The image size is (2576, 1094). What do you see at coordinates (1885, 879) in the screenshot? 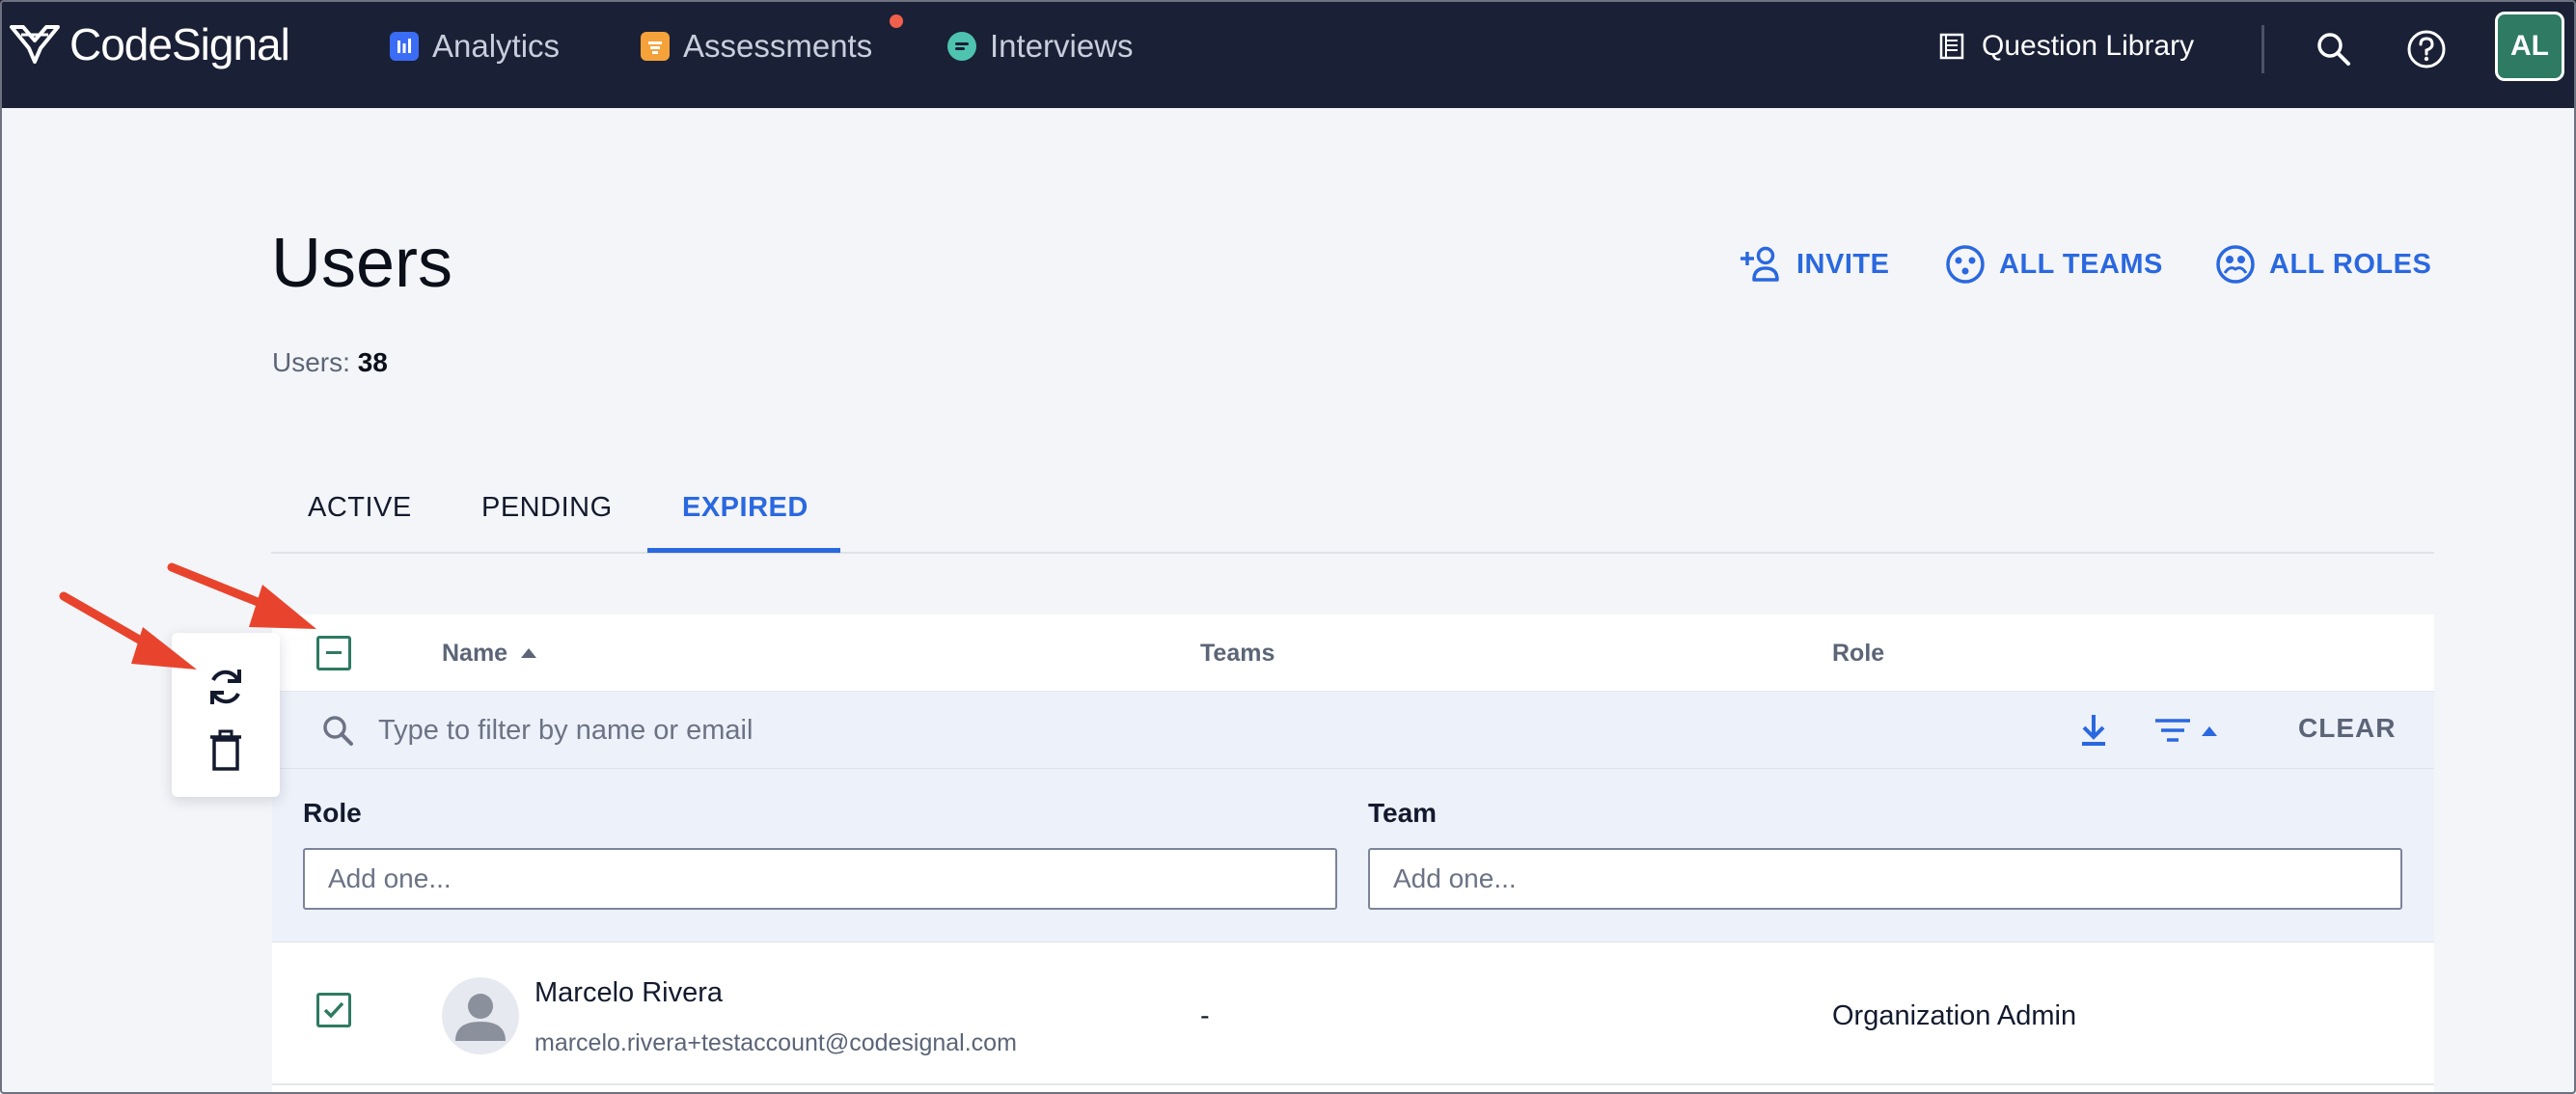
I see `team-filter-input` at bounding box center [1885, 879].